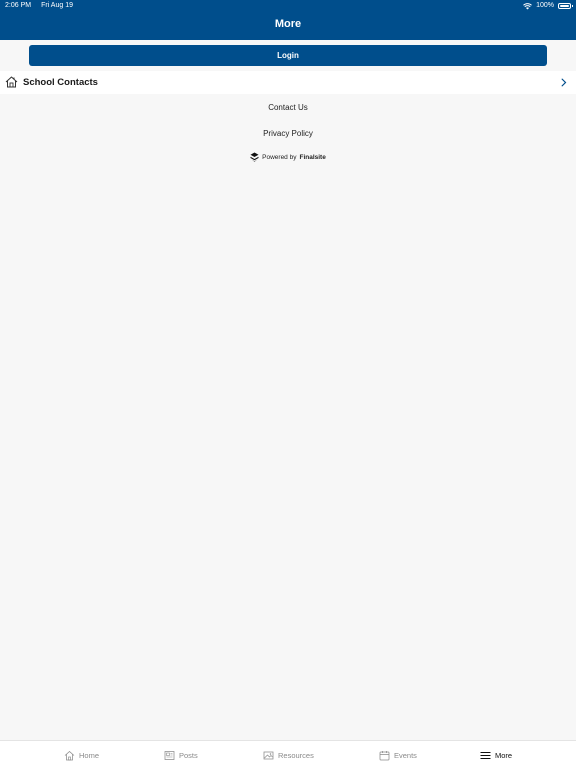 The image size is (576, 768). Describe the element at coordinates (288, 6) in the screenshot. I see `status-bar: 2:06 PM Fri Aug 19 100%` at that location.